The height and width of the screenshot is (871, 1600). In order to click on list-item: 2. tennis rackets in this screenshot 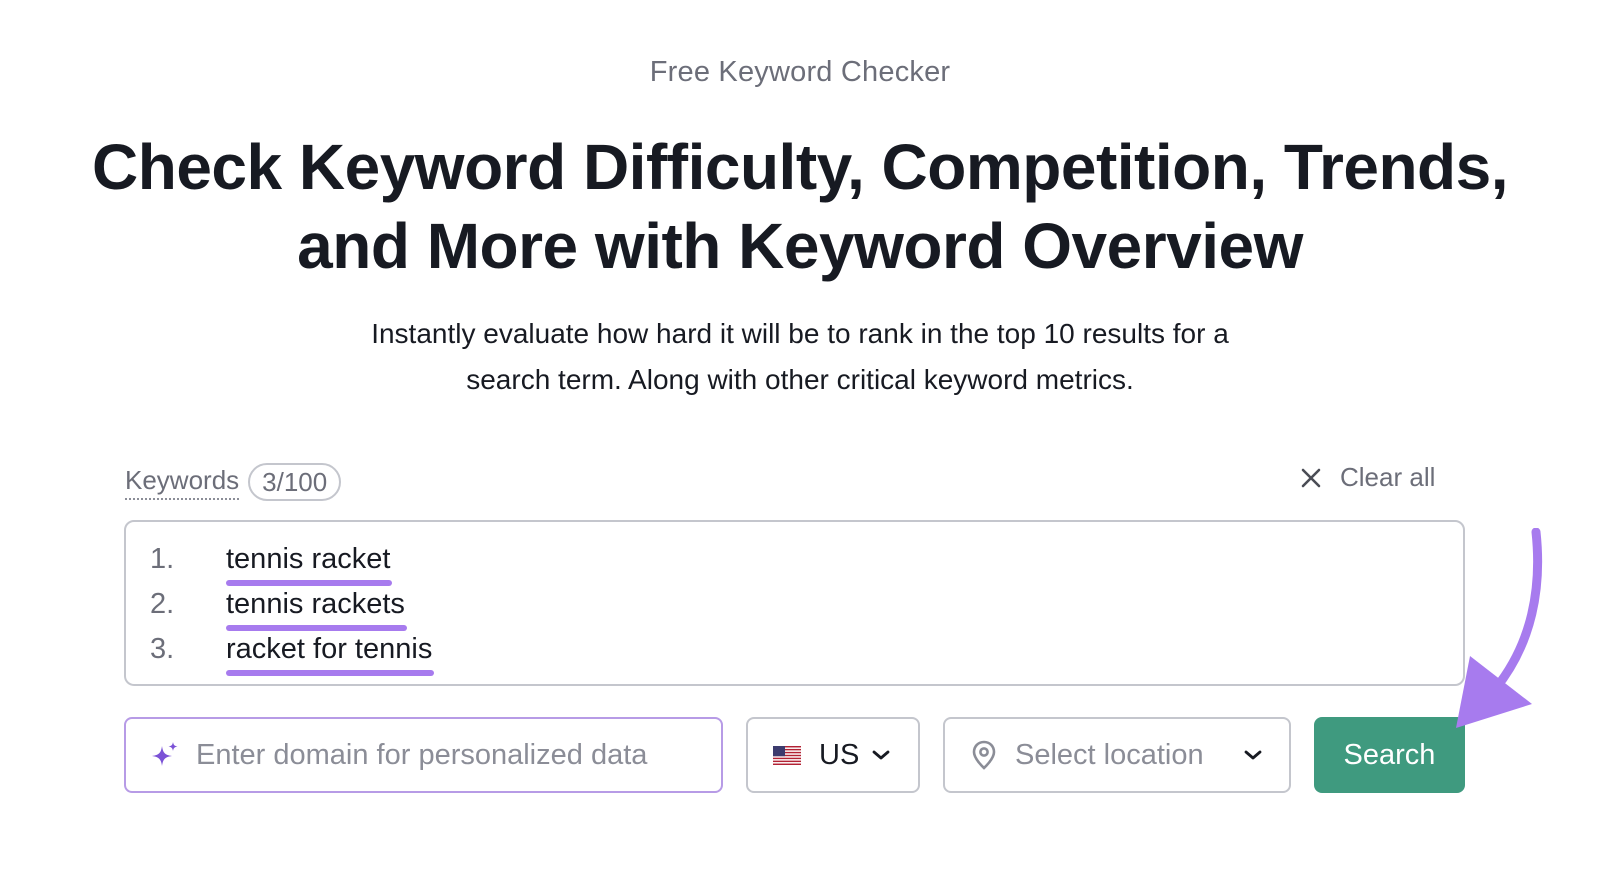, I will do `click(278, 607)`.